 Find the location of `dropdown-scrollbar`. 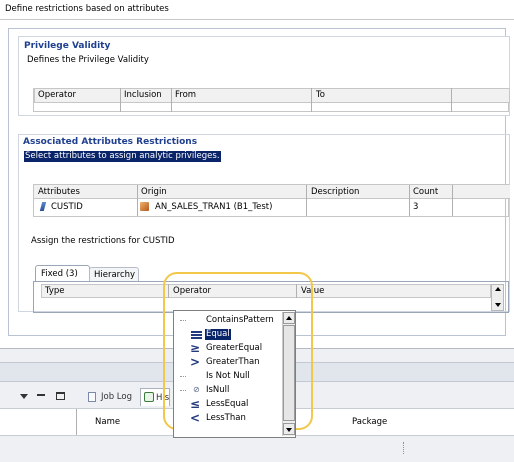

dropdown-scrollbar is located at coordinates (288, 374).